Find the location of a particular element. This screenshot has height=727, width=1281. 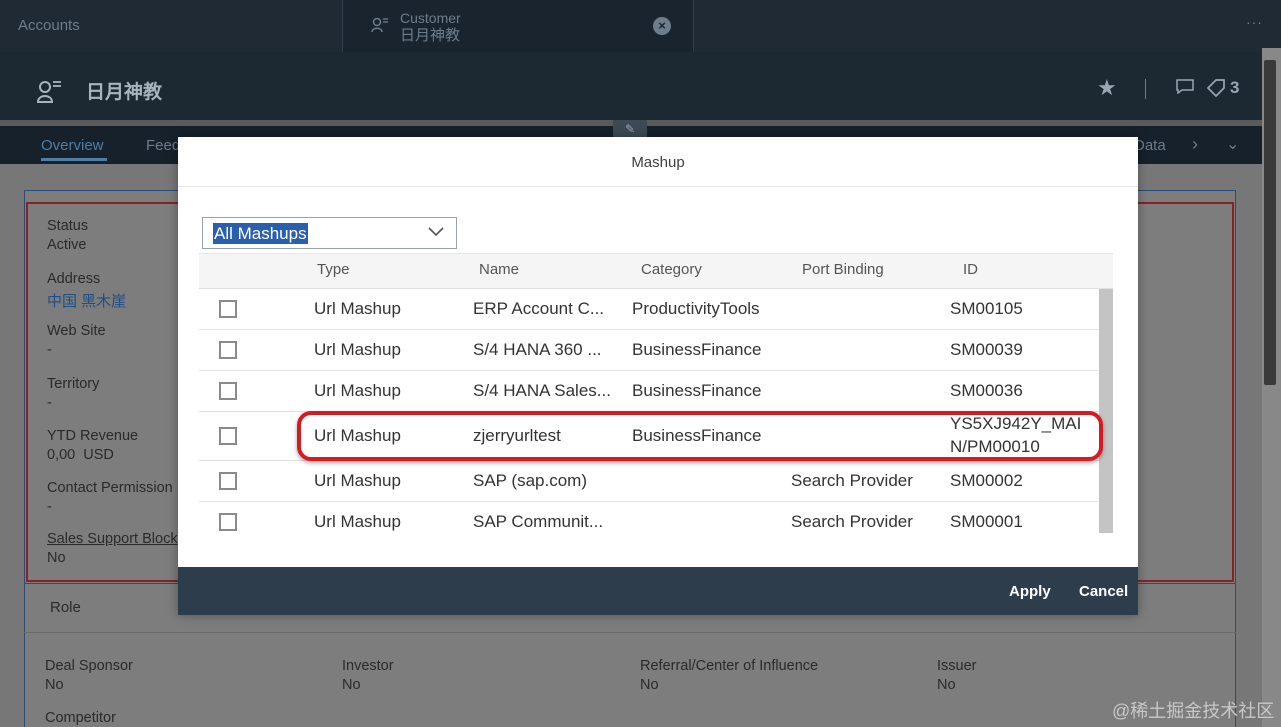

tab-customer-name: 日月神教 is located at coordinates (430, 35).